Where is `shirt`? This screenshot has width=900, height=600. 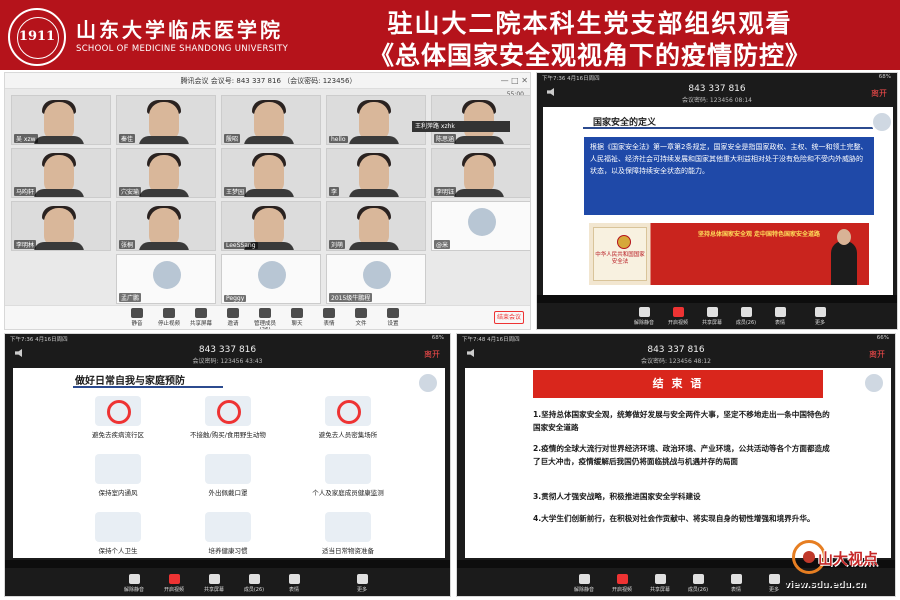
shirt is located at coordinates (269, 140).